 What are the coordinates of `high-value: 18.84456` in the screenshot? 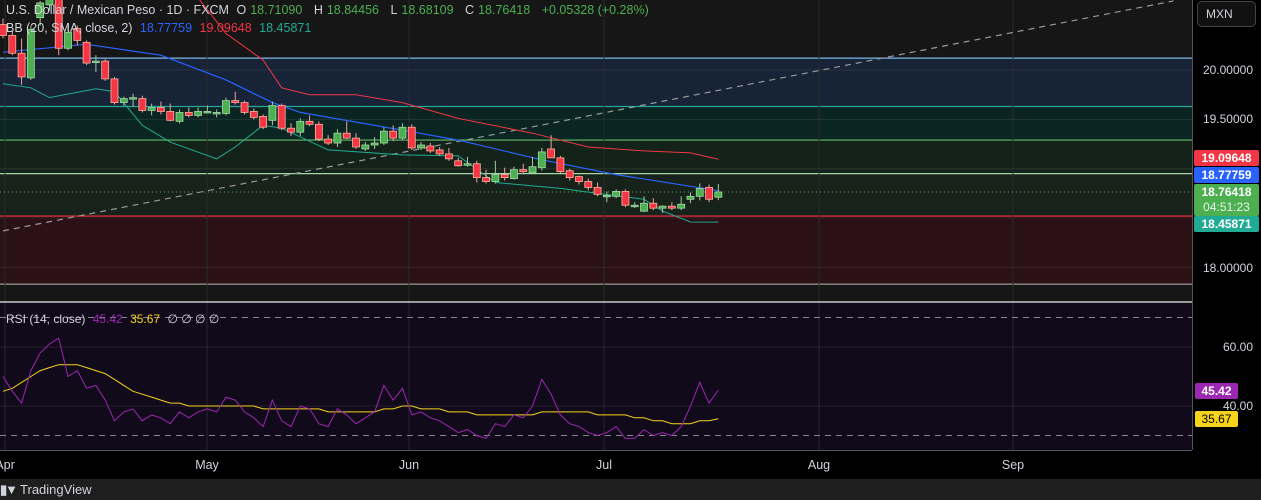 It's located at (352, 10).